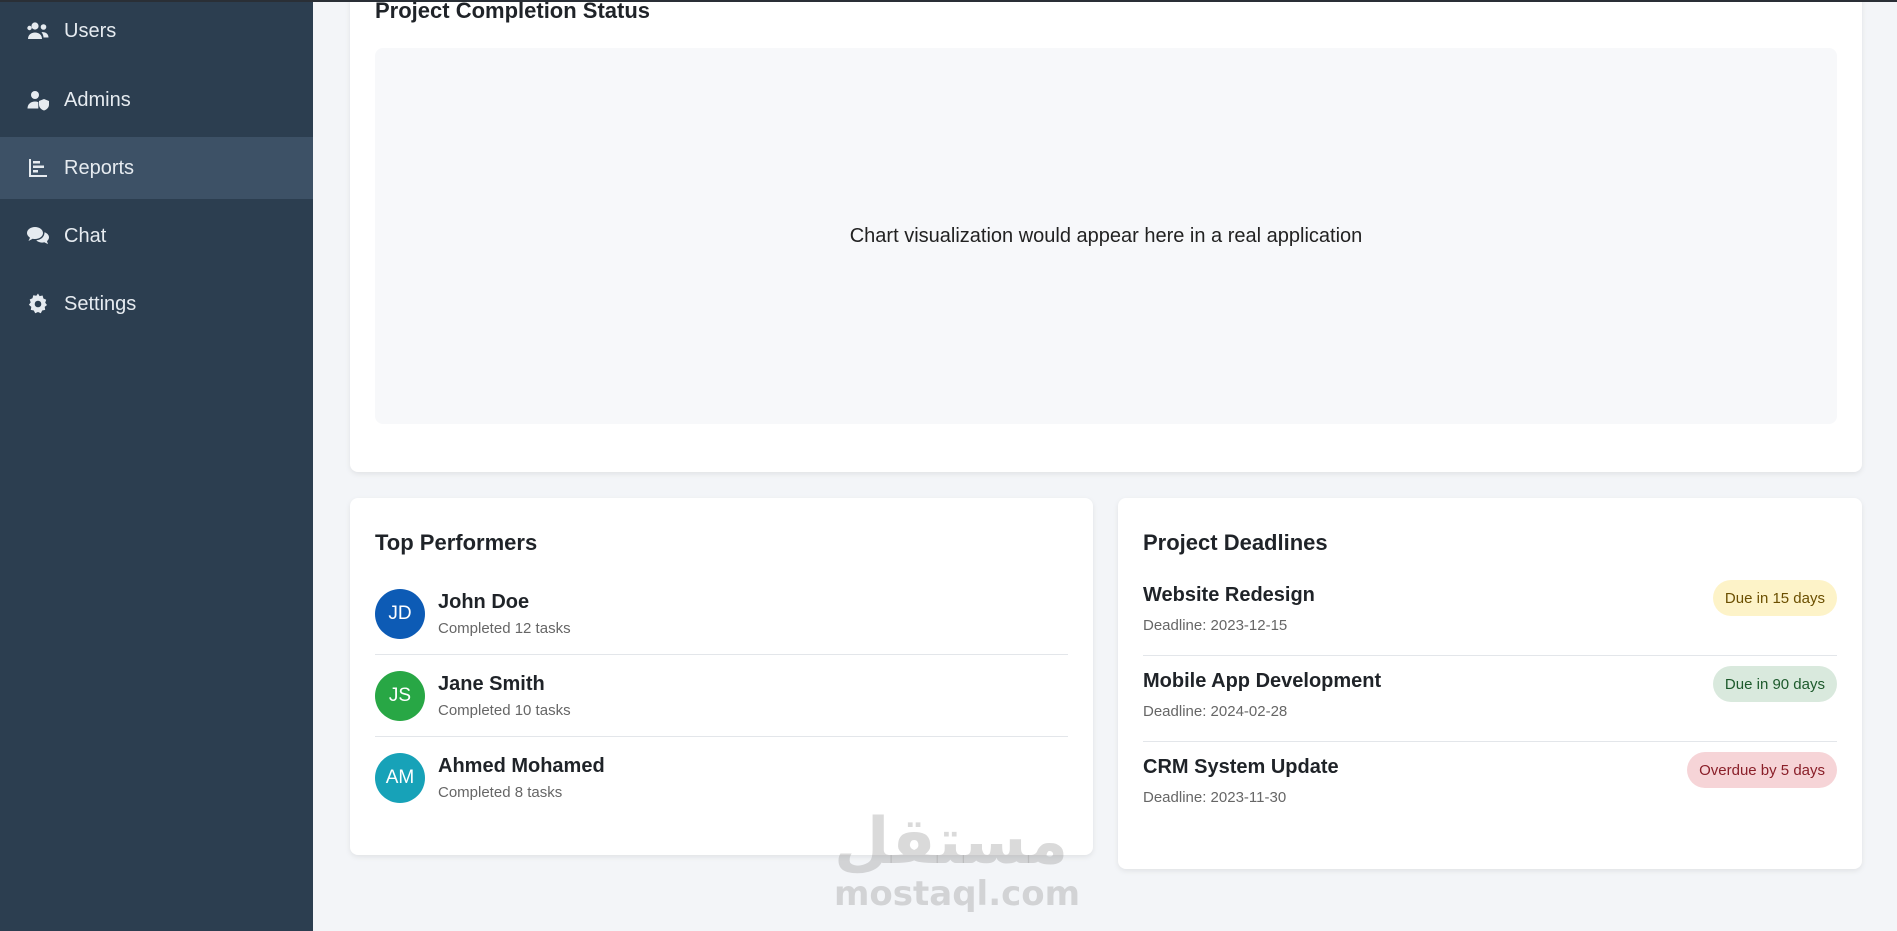 Image resolution: width=1897 pixels, height=931 pixels. I want to click on status-badge: Due in 15 days, so click(1774, 598).